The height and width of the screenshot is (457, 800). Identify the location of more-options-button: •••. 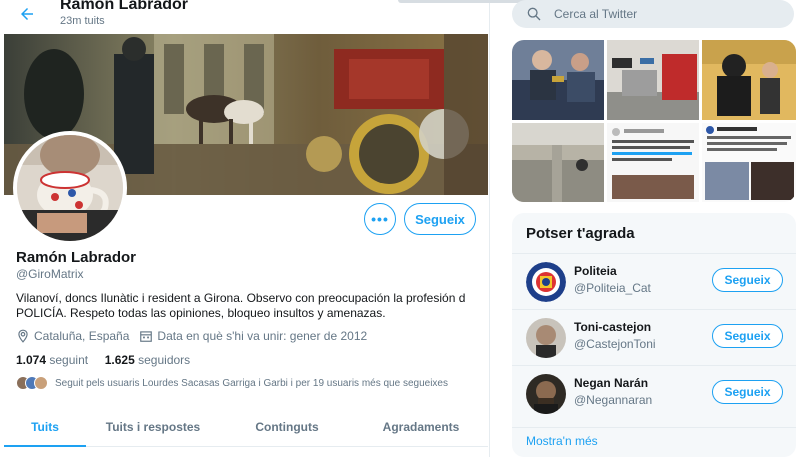
(380, 219).